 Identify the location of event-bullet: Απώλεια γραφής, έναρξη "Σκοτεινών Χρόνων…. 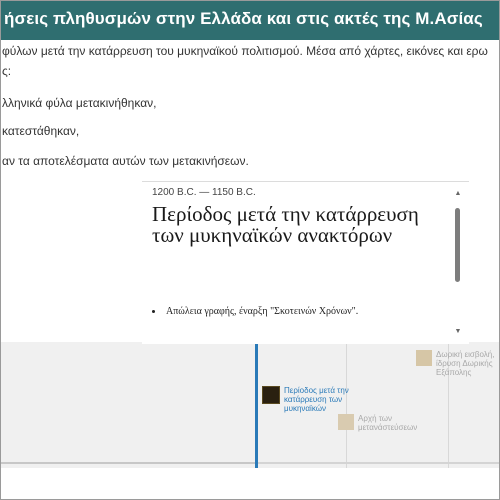
(294, 311).